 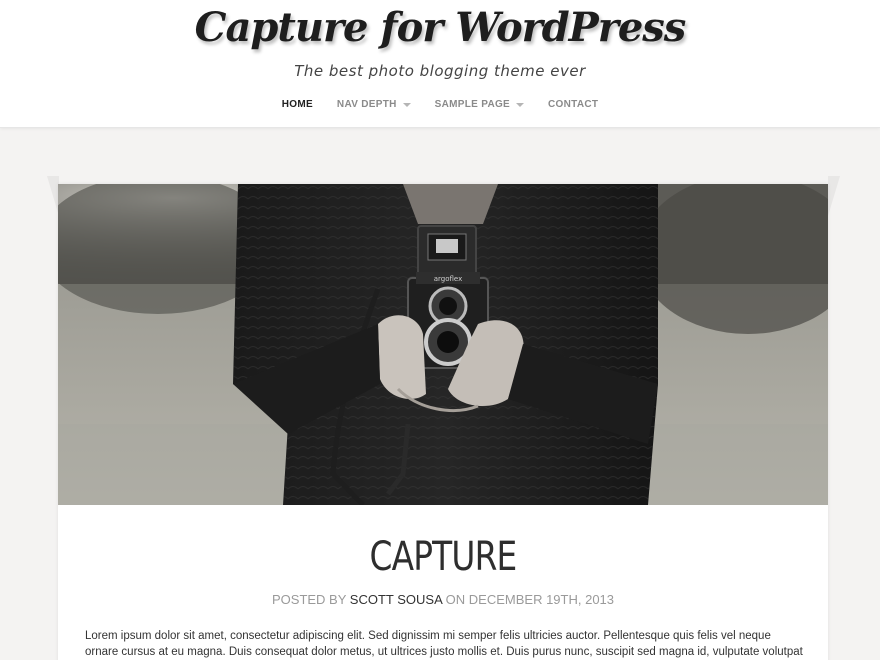 What do you see at coordinates (309, 599) in the screenshot?
I see `byline-prefix: POSTED BY` at bounding box center [309, 599].